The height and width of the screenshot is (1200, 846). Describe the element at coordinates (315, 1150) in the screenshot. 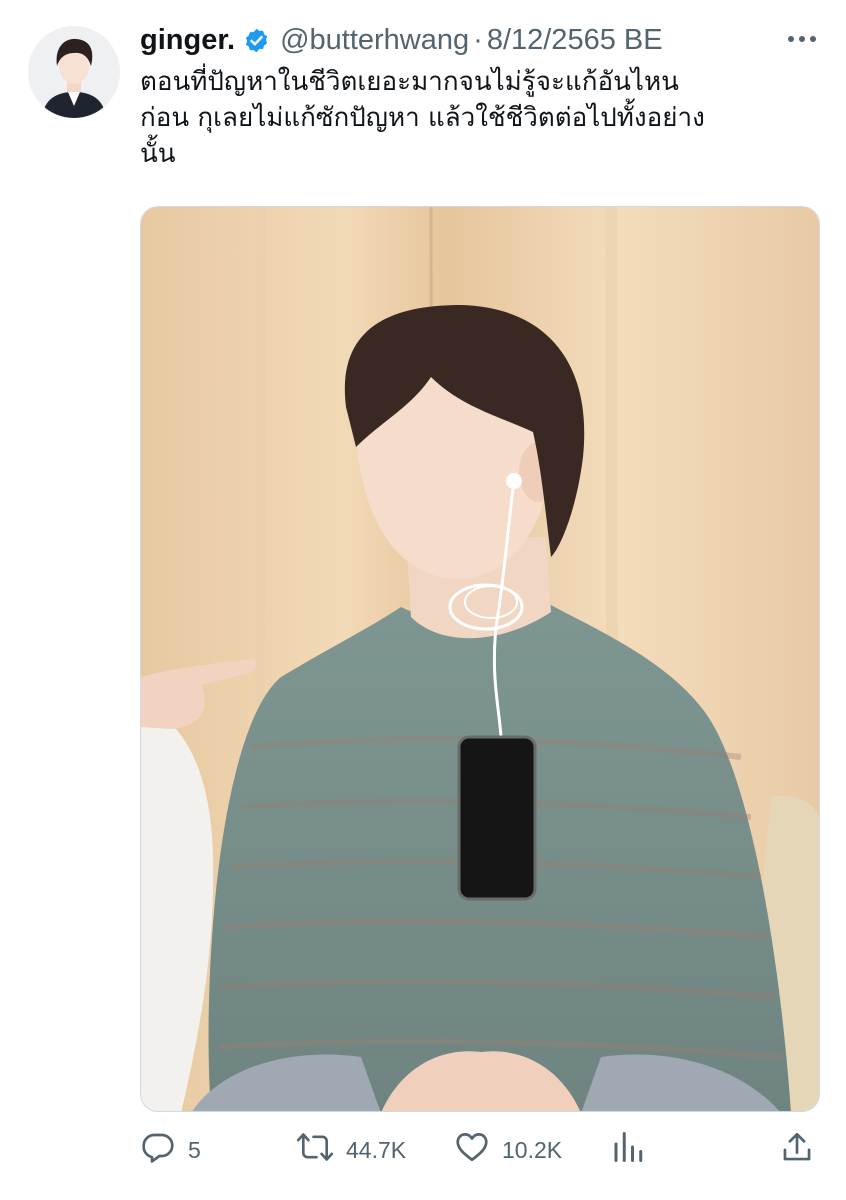

I see `retweet-icon` at that location.